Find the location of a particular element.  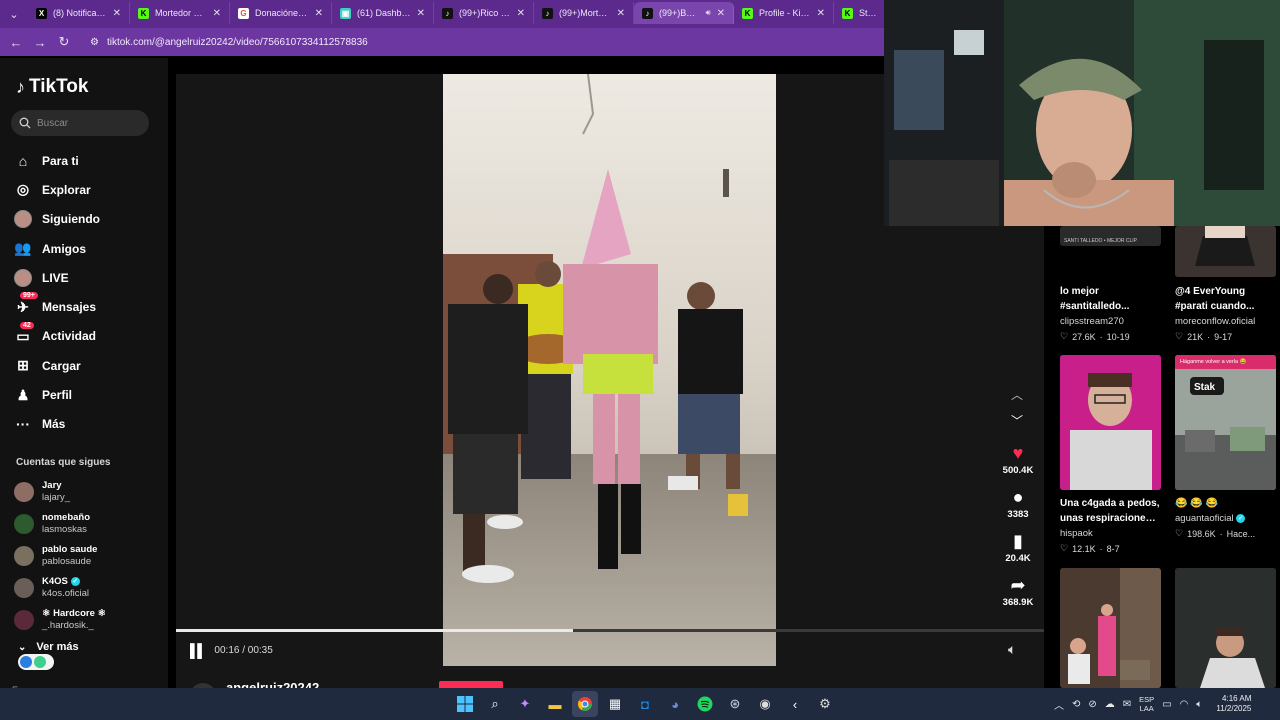

file-explorer-icon: ▬ is located at coordinates (555, 704).